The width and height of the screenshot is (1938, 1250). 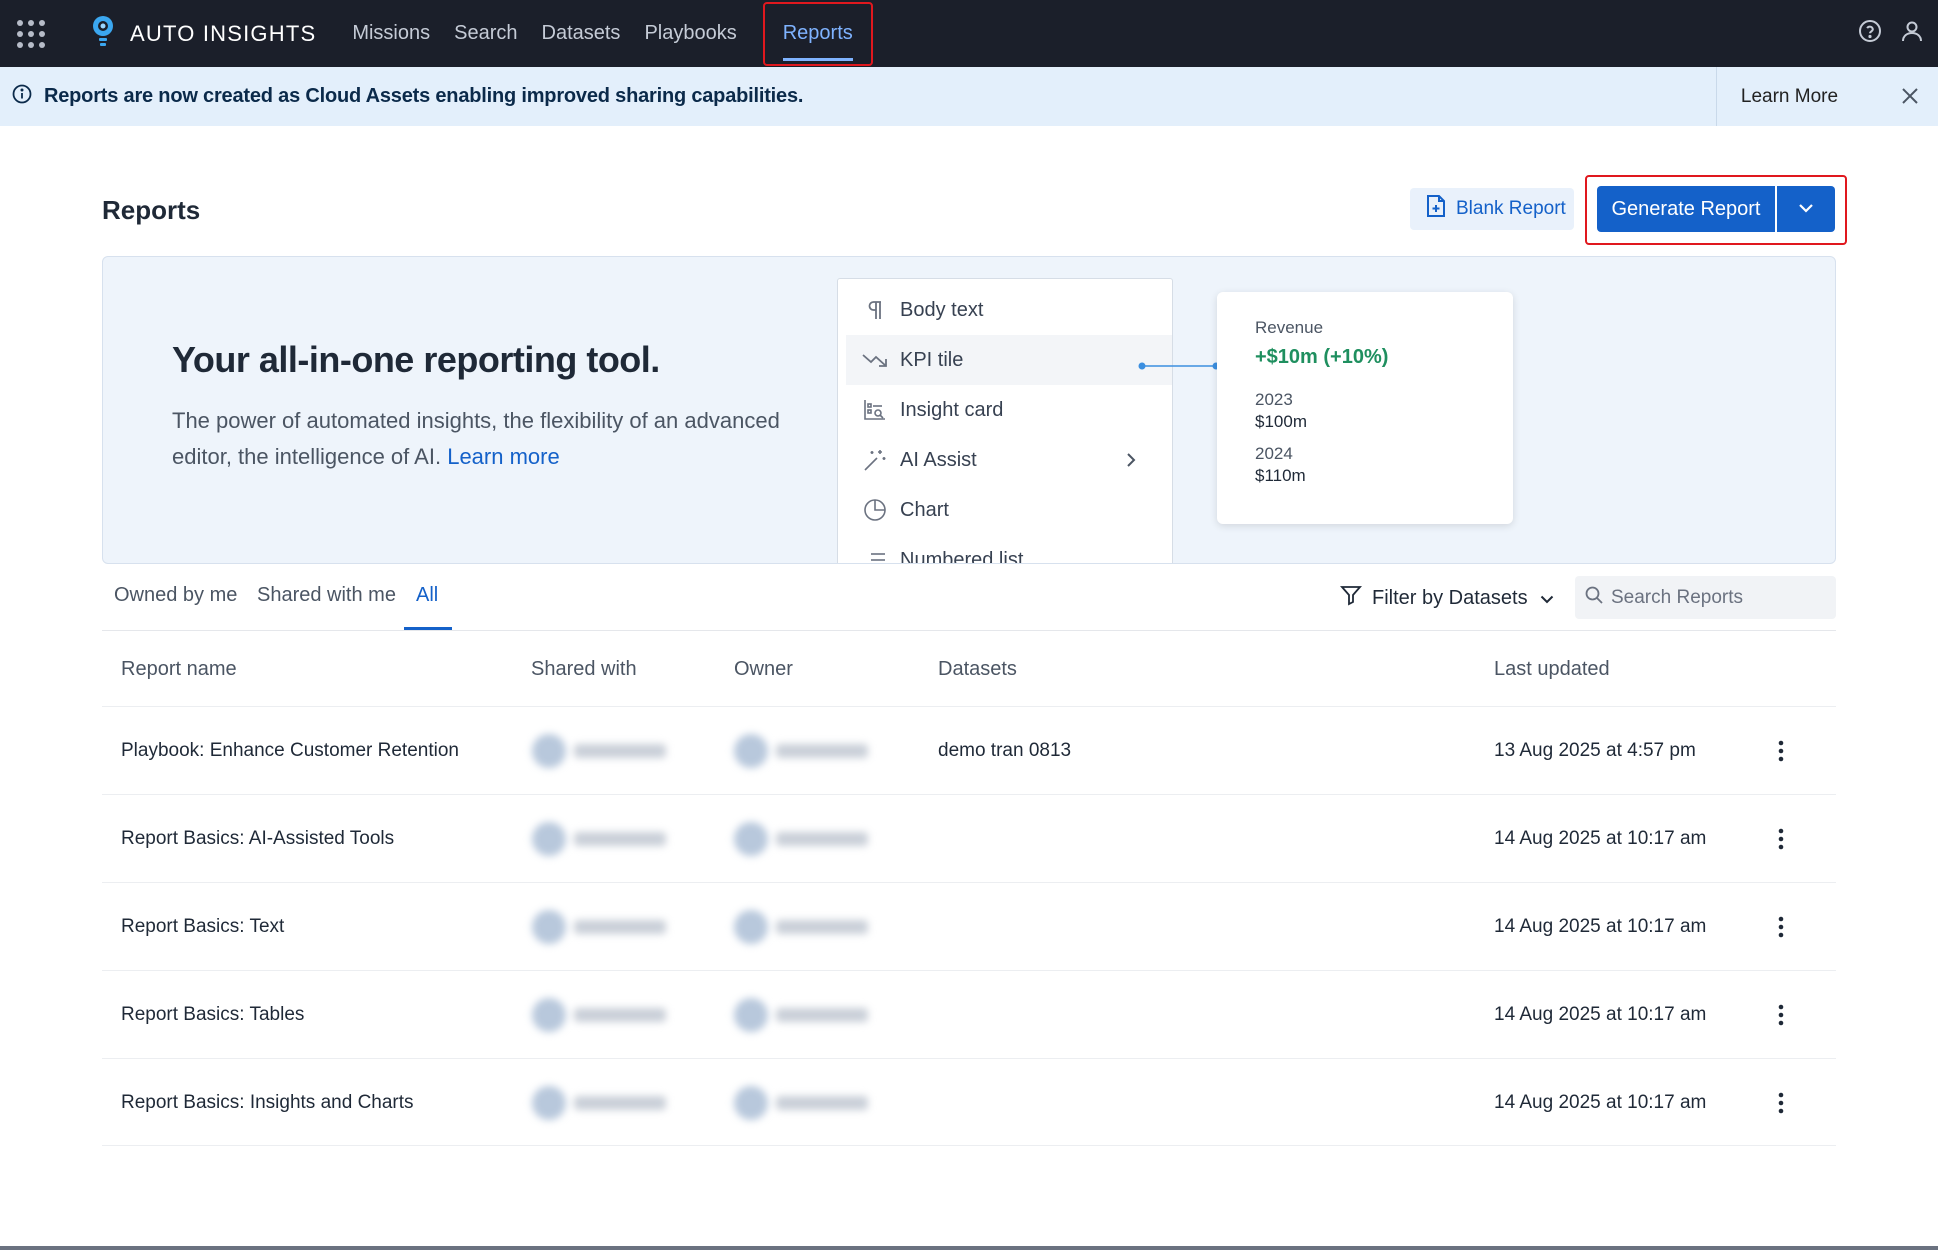 I want to click on paragraph-icon, so click(x=875, y=310).